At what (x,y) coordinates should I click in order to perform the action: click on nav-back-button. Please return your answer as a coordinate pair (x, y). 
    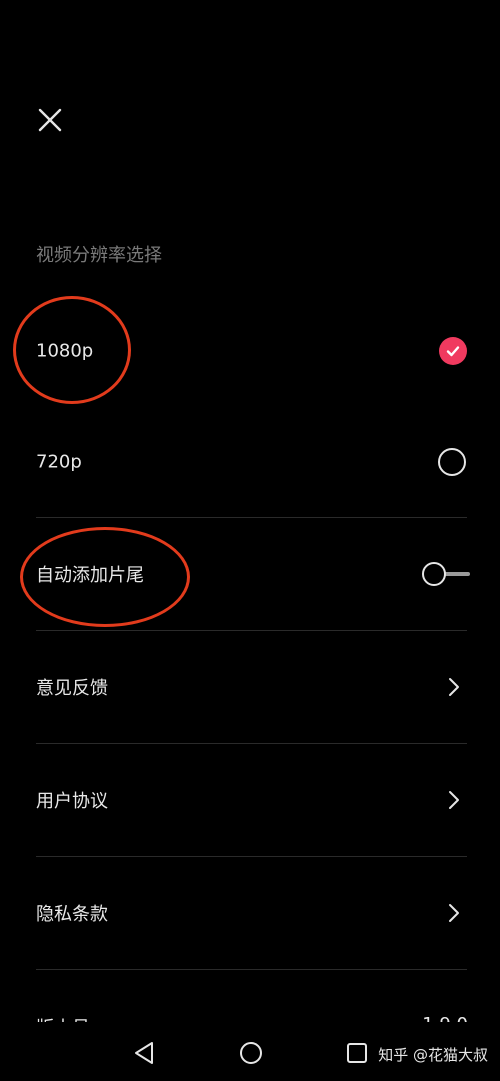
    Looking at the image, I should click on (144, 1053).